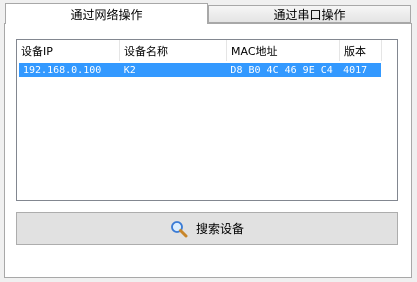 The height and width of the screenshot is (282, 417). What do you see at coordinates (62, 70) in the screenshot?
I see `cell-ip: 192.168.0.100` at bounding box center [62, 70].